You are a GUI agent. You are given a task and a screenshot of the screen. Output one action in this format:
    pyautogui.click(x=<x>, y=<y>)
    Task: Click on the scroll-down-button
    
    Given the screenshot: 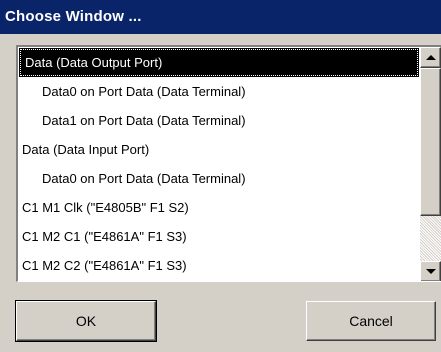 What is the action you would take?
    pyautogui.click(x=430, y=271)
    